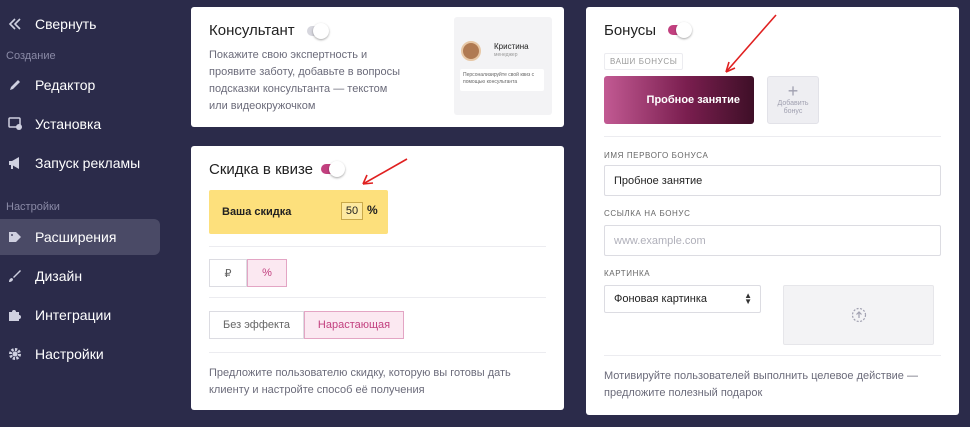 The width and height of the screenshot is (970, 427). What do you see at coordinates (15, 163) in the screenshot?
I see `megaphone-icon` at bounding box center [15, 163].